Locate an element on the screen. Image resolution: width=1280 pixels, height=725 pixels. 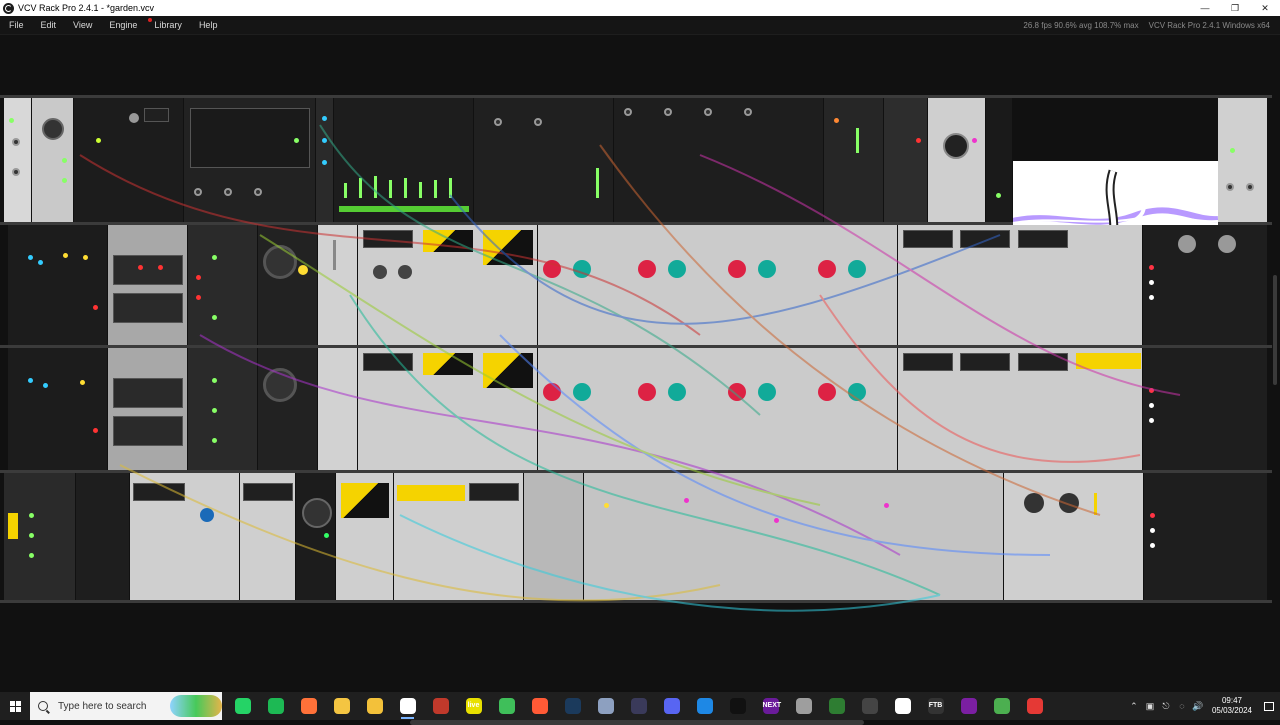
live-icon: live is located at coordinates (473, 706).